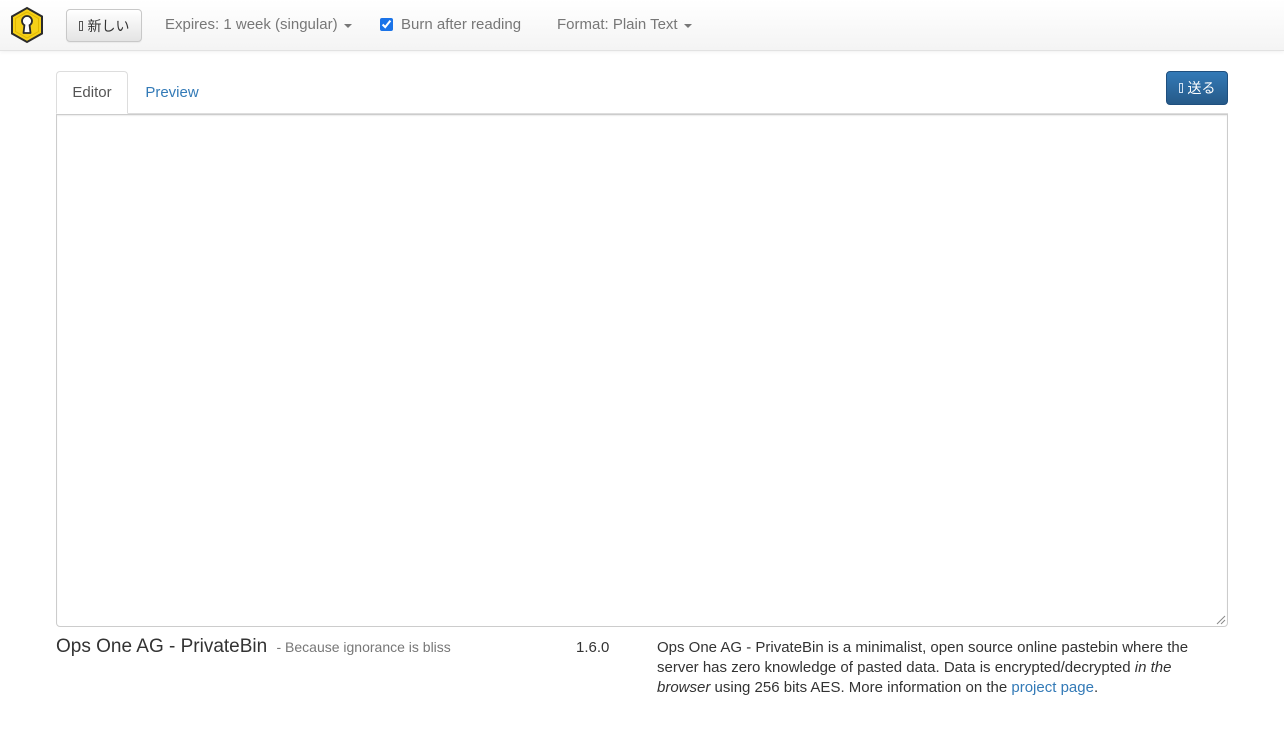  What do you see at coordinates (617, 24) in the screenshot?
I see `format-dropdown-label: Format: Plain Text` at bounding box center [617, 24].